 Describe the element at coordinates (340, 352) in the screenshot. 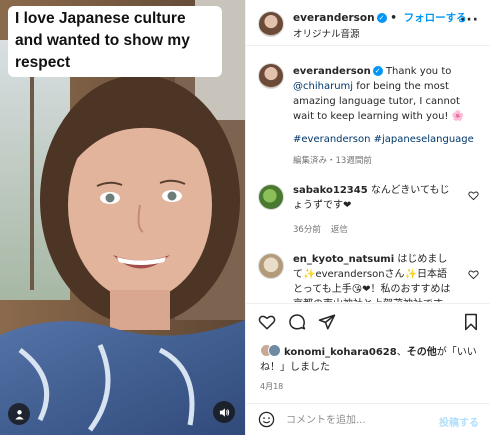

I see `liked-by-username: konomi_kohara0628` at that location.